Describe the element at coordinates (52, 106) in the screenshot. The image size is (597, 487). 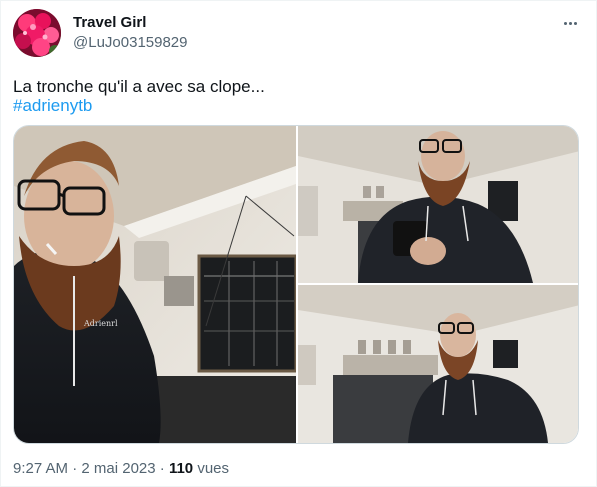
I see `hashtag-link: #adrienytb` at that location.